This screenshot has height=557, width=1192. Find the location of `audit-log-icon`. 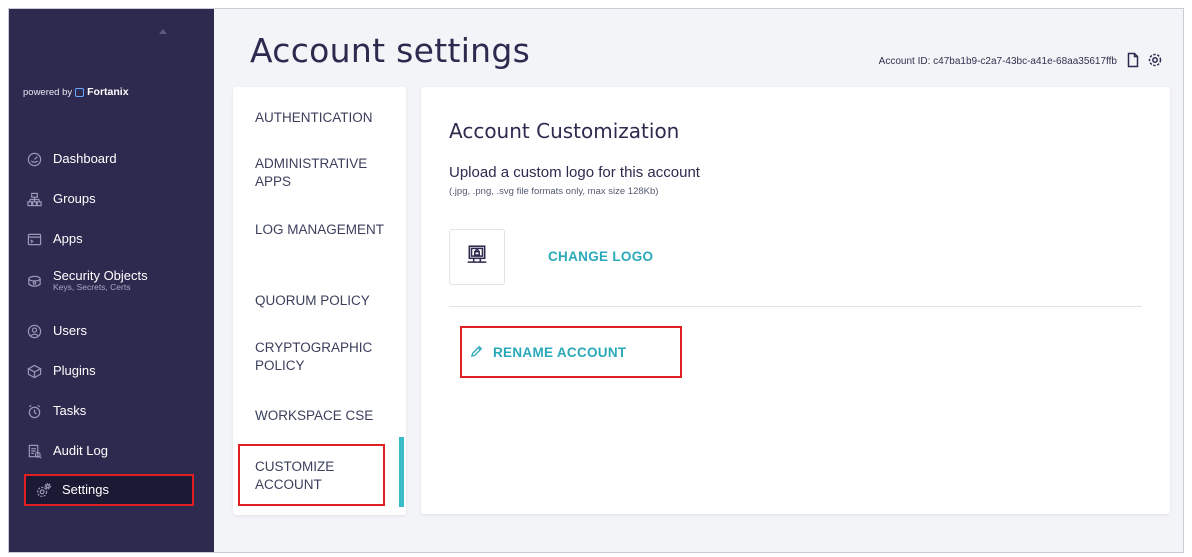

audit-log-icon is located at coordinates (34, 451).